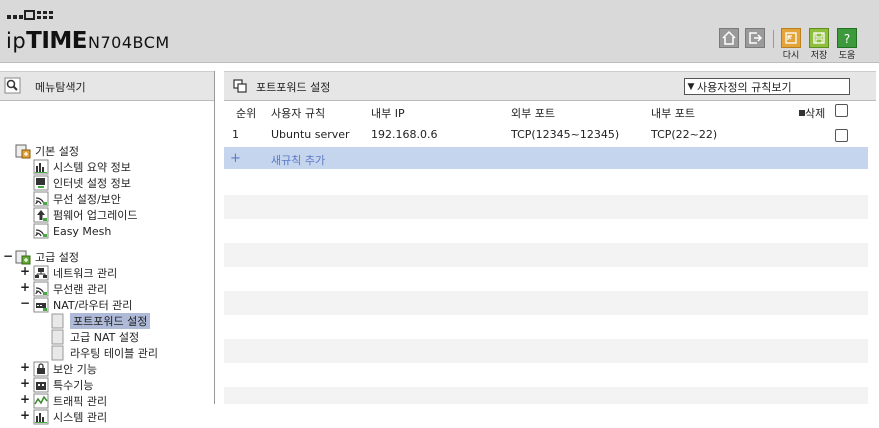  What do you see at coordinates (819, 56) in the screenshot?
I see `save-label: 저장` at bounding box center [819, 56].